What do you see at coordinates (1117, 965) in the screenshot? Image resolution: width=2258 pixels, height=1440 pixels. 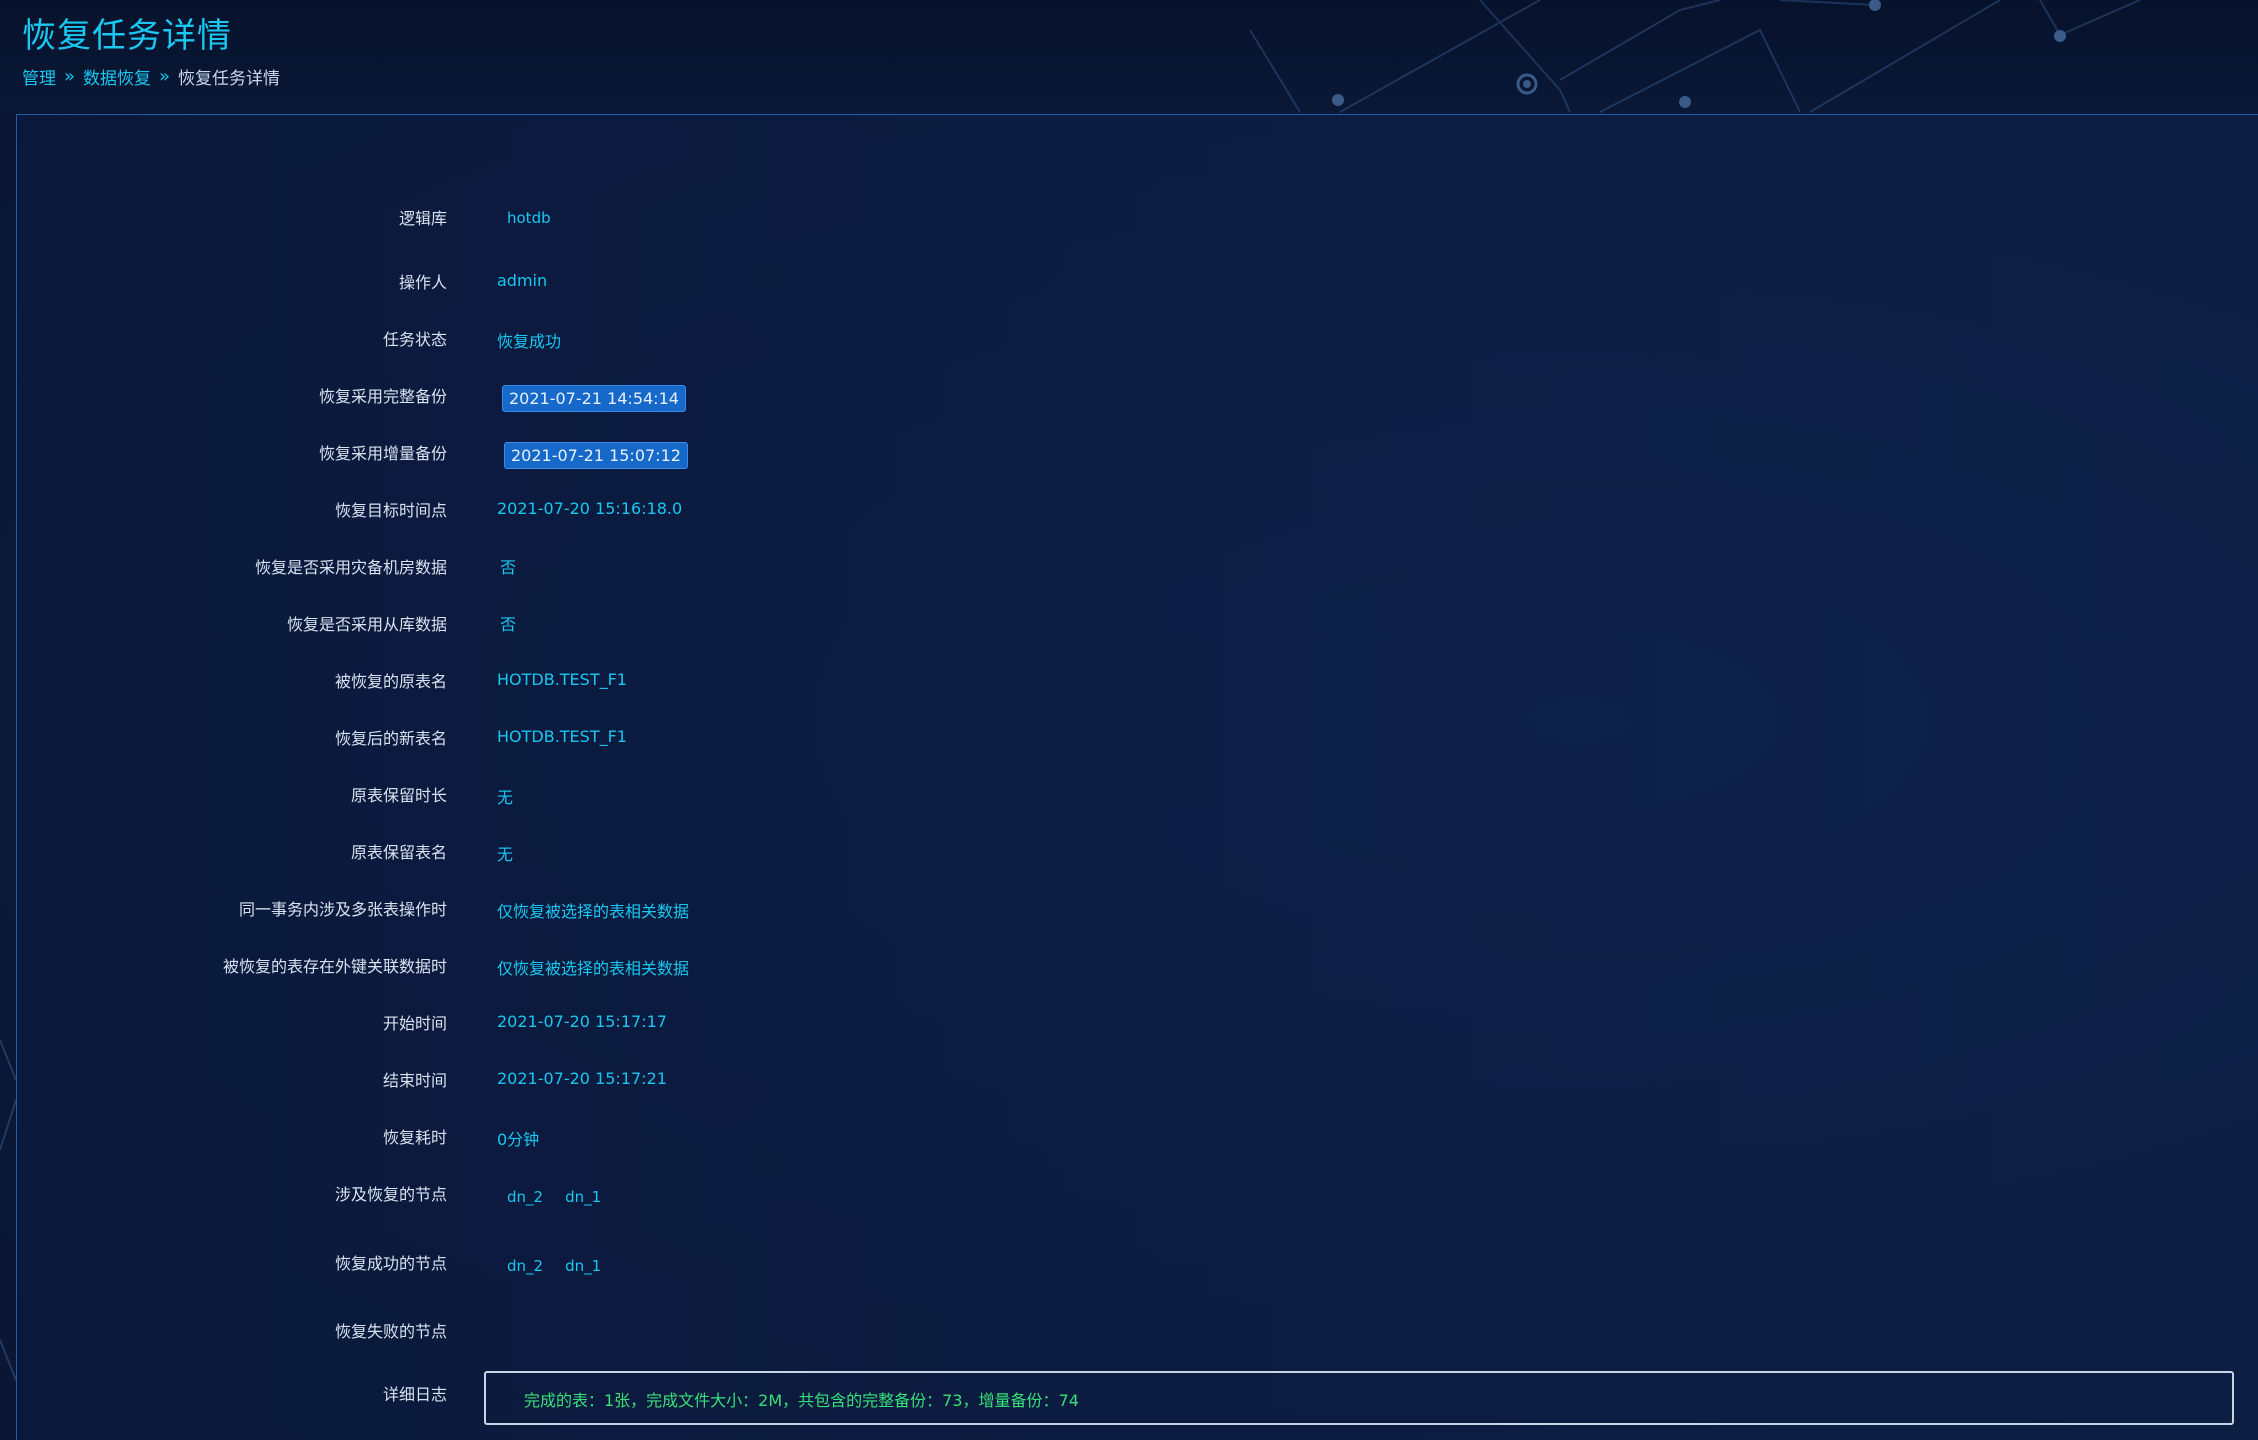 I see `detail-row-fk-related: 被恢复的表存在外键关联数据时 仅恢复被选择的表相关数据` at bounding box center [1117, 965].